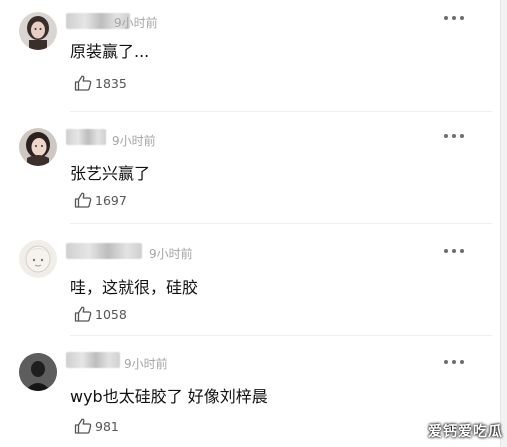 The image size is (507, 447). I want to click on like-count: 1835, so click(111, 83).